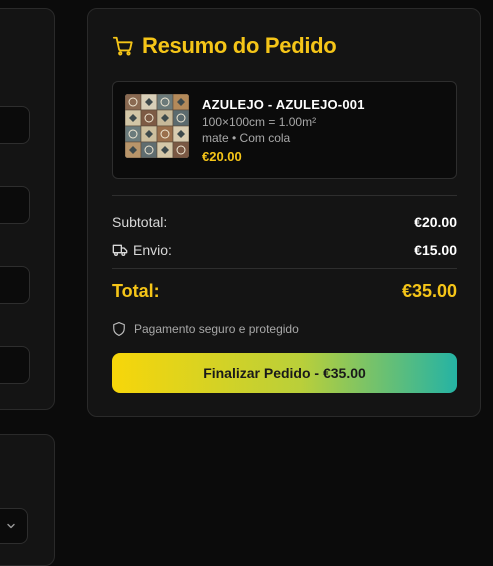 This screenshot has width=493, height=566. Describe the element at coordinates (283, 104) in the screenshot. I see `item-name: AZULEJO - AZULEJO-001` at that location.